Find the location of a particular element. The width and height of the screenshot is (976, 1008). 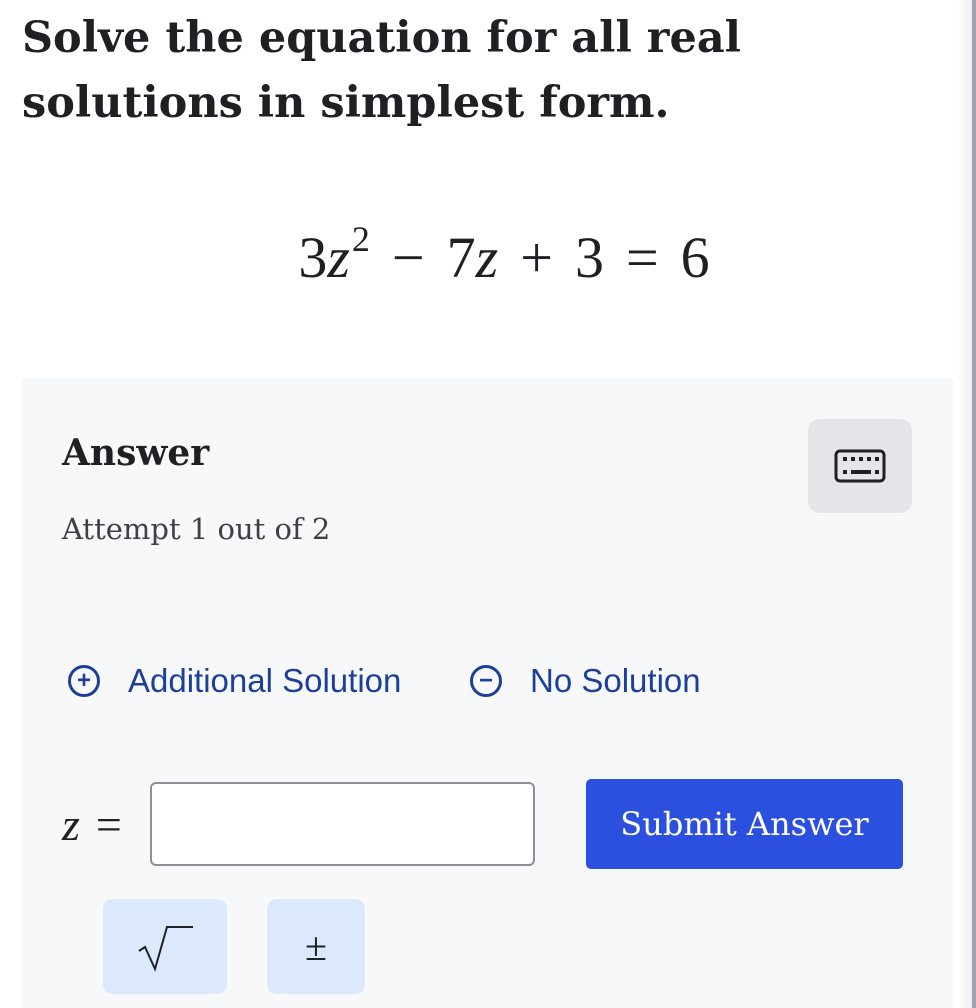

additional-solution-label: Additional Solution is located at coordinates (265, 680).